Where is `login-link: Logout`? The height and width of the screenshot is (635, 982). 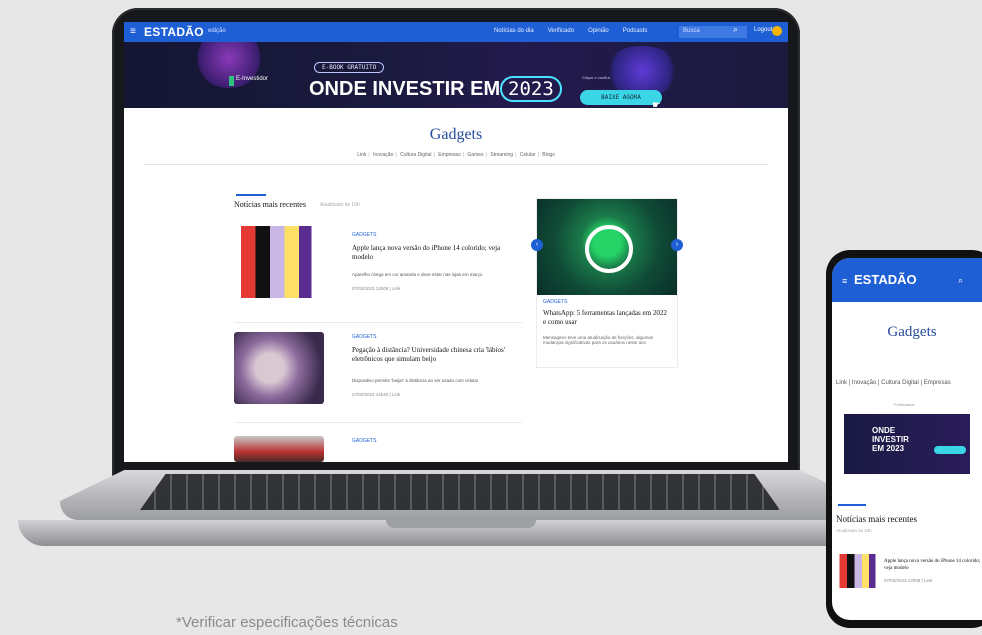 login-link: Logout is located at coordinates (763, 30).